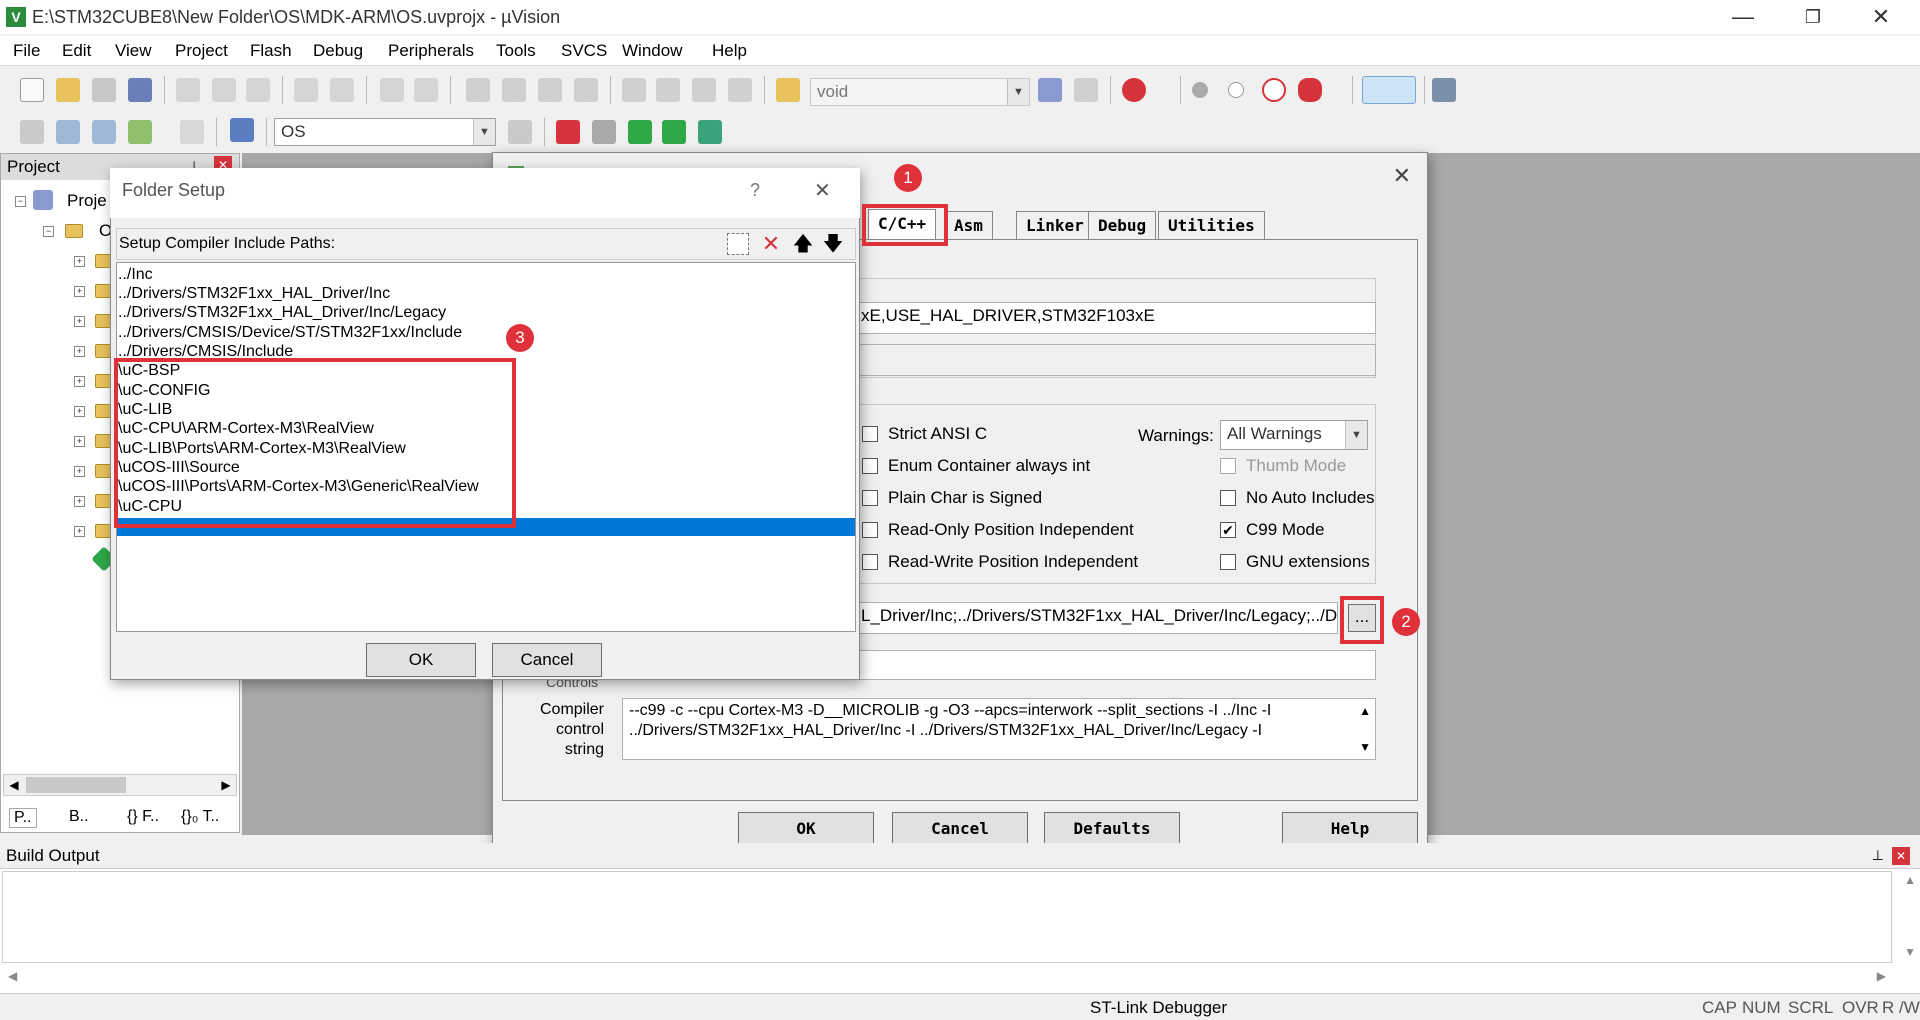 The image size is (1920, 1020). What do you see at coordinates (1134, 90) in the screenshot?
I see `debug-session-icon` at bounding box center [1134, 90].